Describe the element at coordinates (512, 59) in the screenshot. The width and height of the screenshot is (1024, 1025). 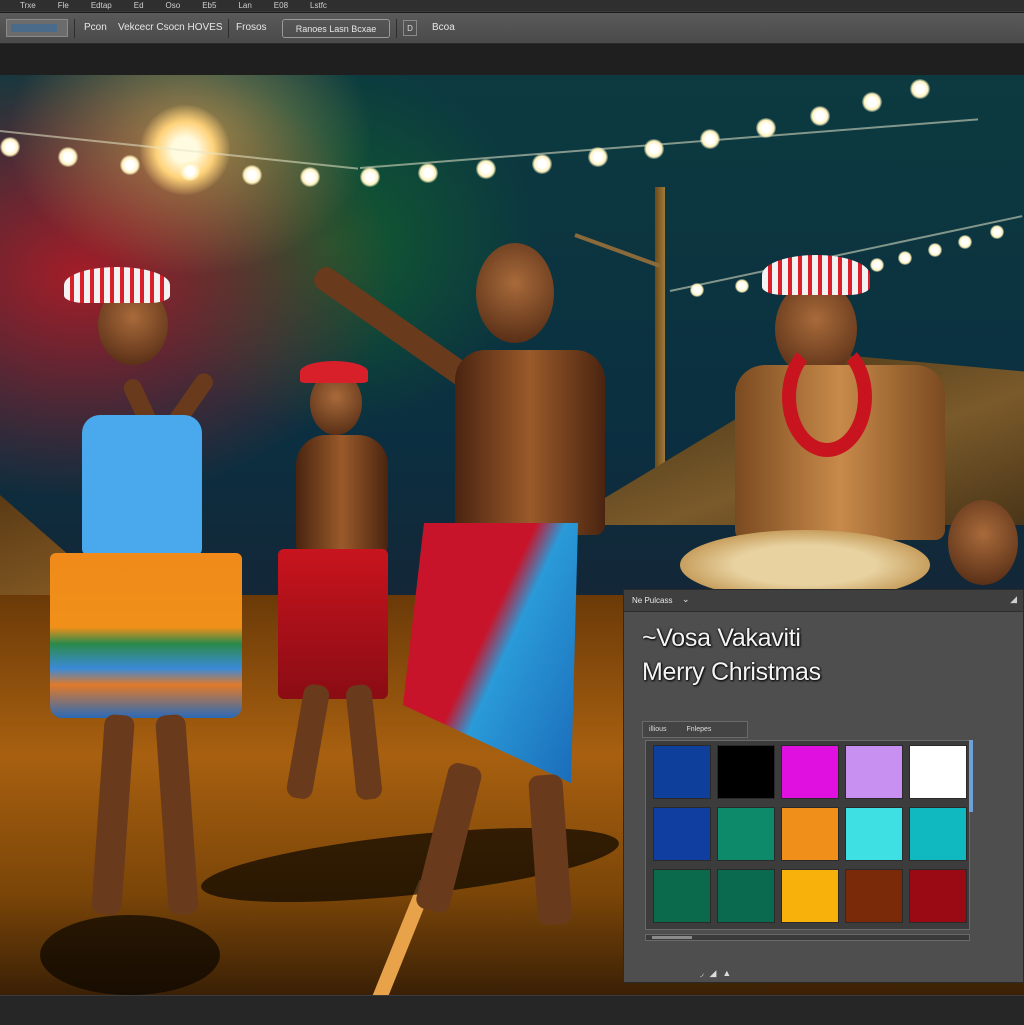
I see `canvas-margin` at that location.